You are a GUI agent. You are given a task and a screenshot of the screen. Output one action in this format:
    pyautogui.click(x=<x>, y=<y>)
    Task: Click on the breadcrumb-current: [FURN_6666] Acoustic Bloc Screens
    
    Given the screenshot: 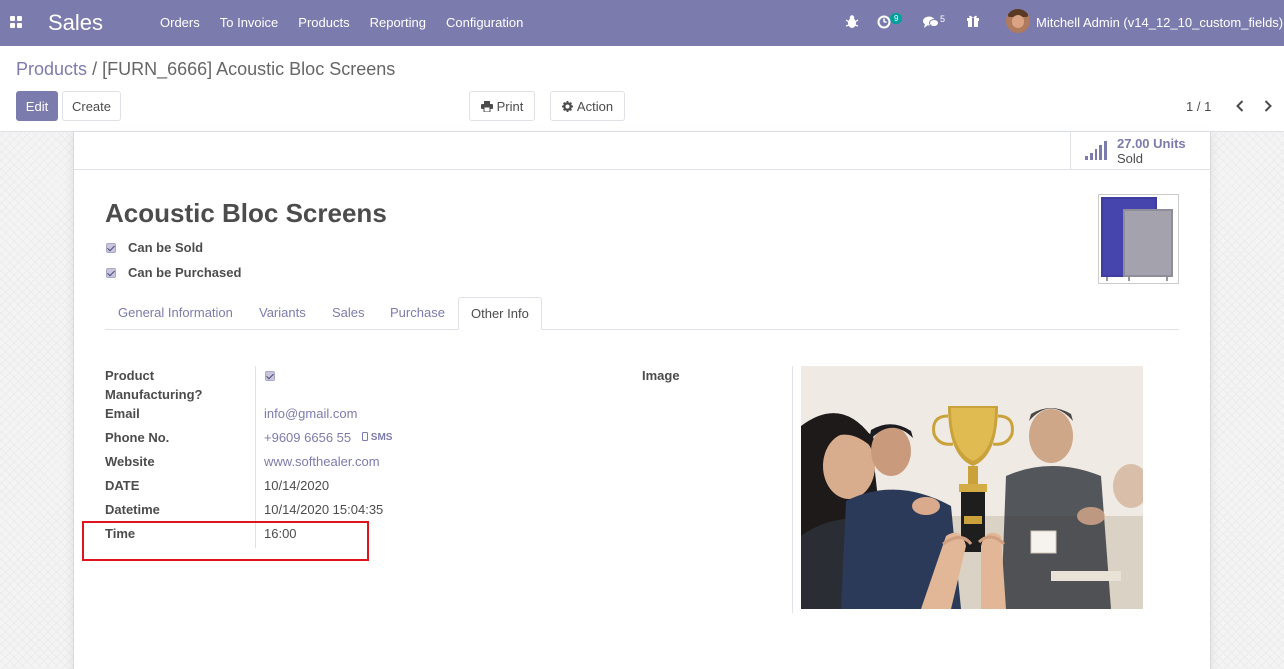 What is the action you would take?
    pyautogui.click(x=249, y=69)
    